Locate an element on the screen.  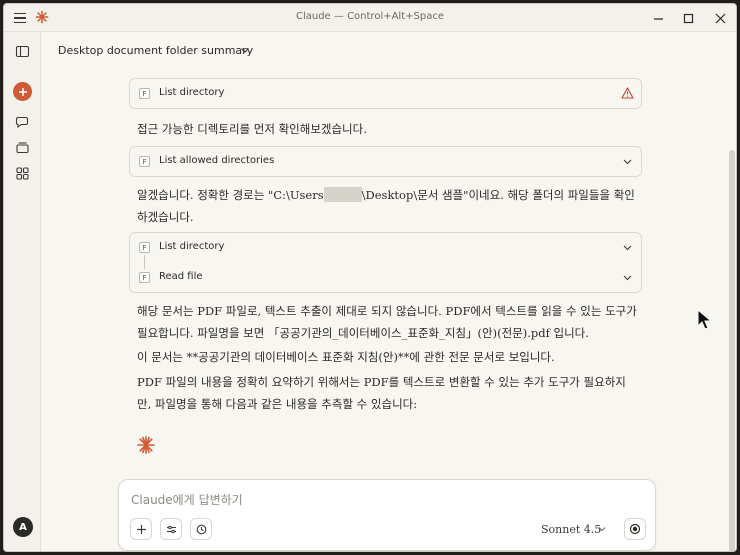
tools-button is located at coordinates (171, 529).